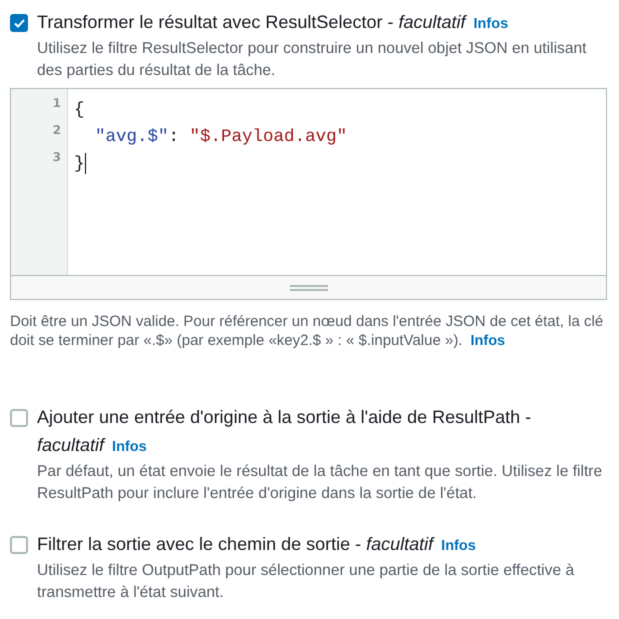 The image size is (619, 619). What do you see at coordinates (309, 287) in the screenshot?
I see `resize-handle-icon` at bounding box center [309, 287].